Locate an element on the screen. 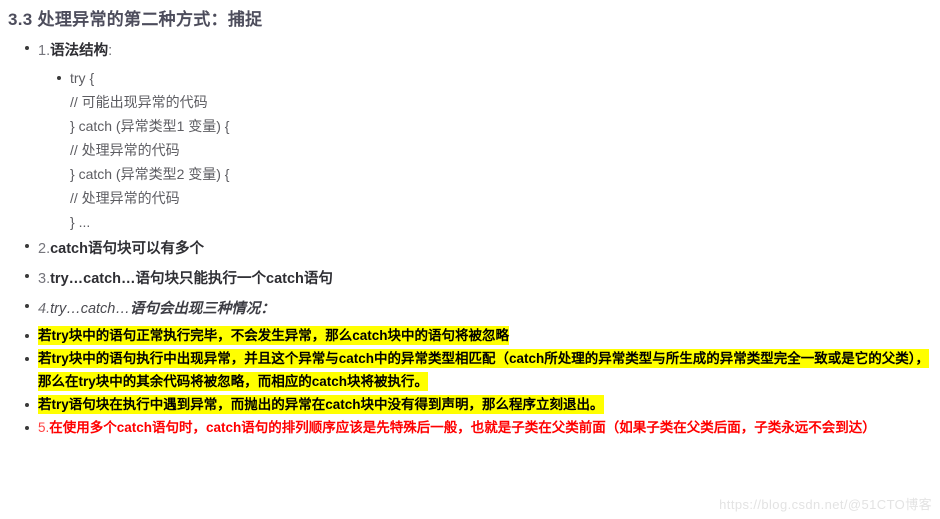 This screenshot has width=940, height=519. item-1-number: 1. is located at coordinates (44, 51).